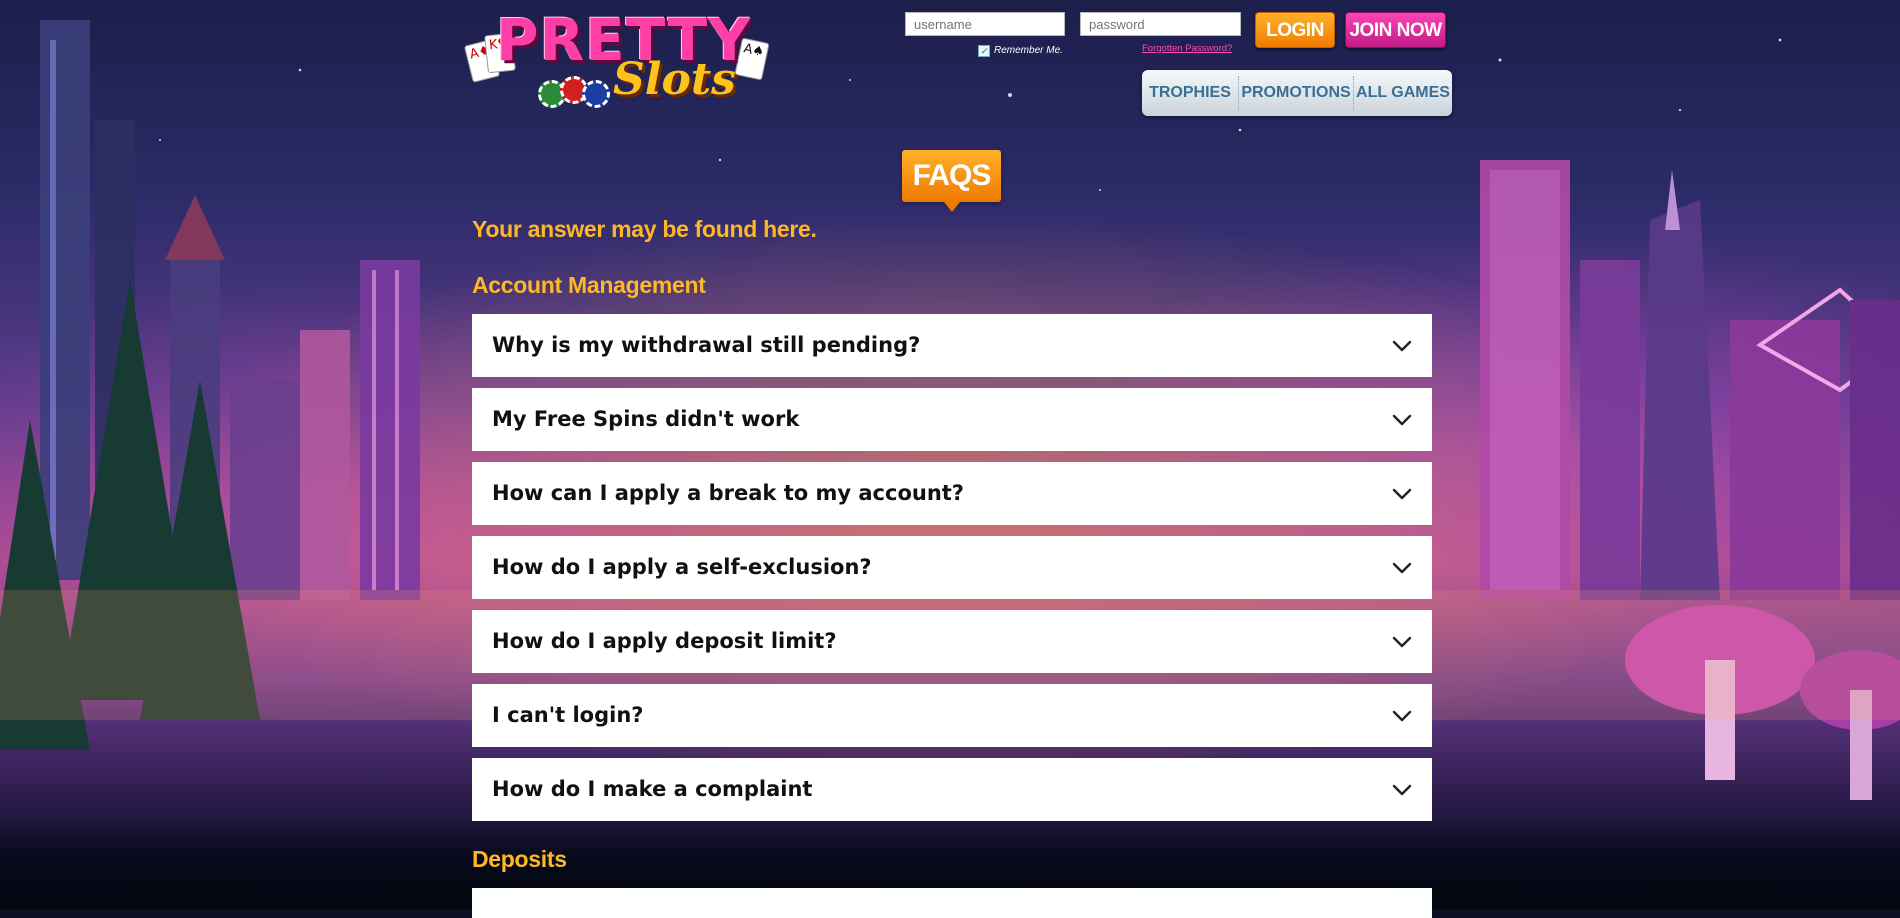 The width and height of the screenshot is (1900, 918). What do you see at coordinates (682, 567) in the screenshot?
I see `faq-question: How do I apply a self-exclusion?` at bounding box center [682, 567].